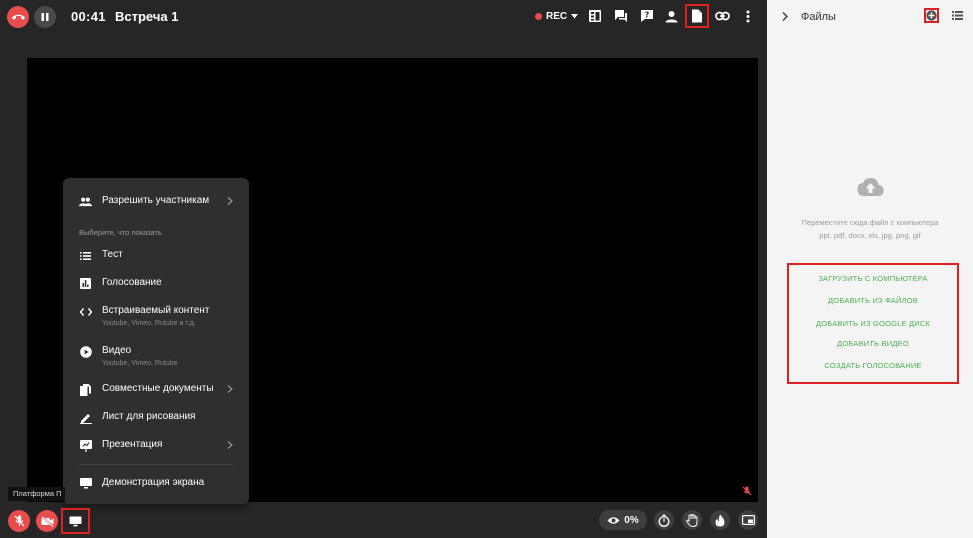  Describe the element at coordinates (85, 351) in the screenshot. I see `youtube-icon` at that location.